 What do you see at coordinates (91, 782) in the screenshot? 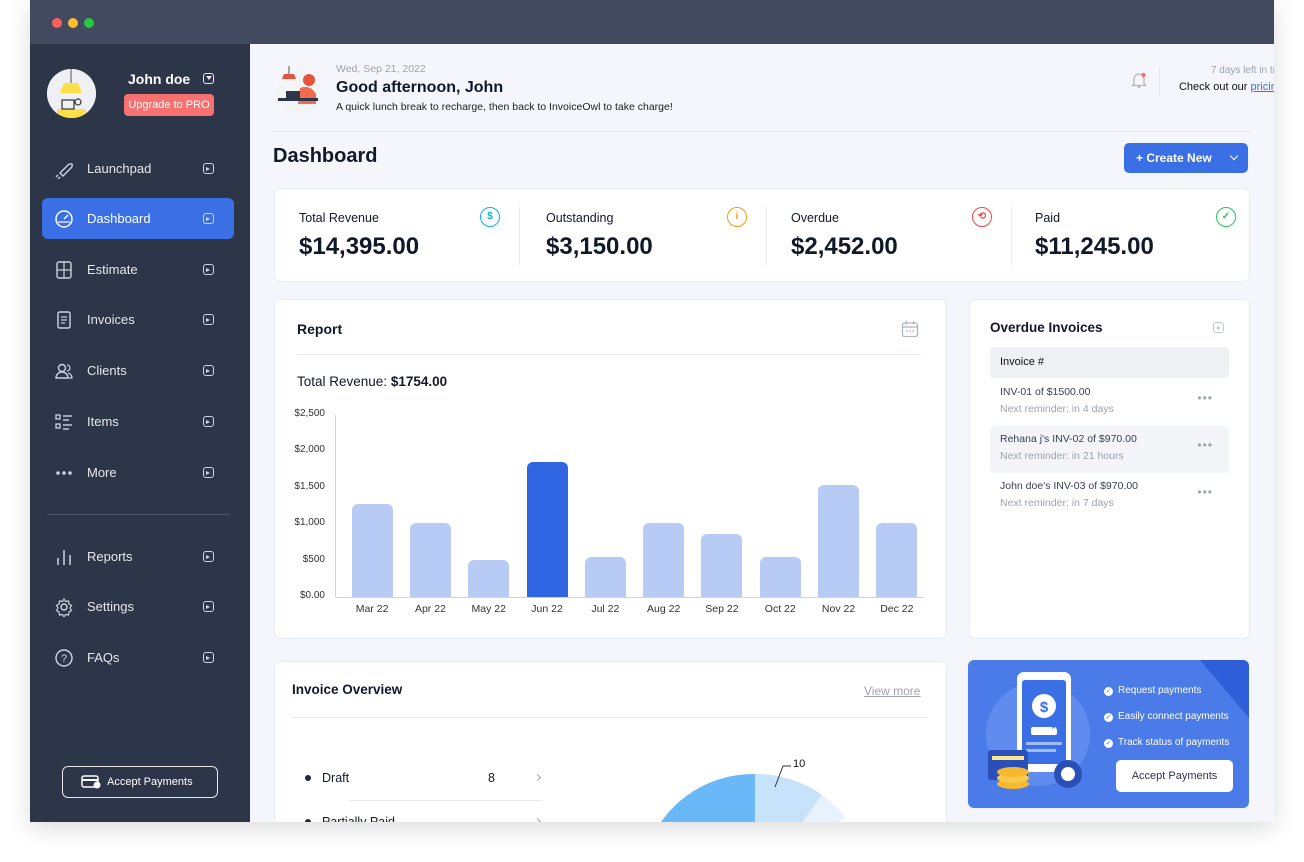
I see `card-icon` at bounding box center [91, 782].